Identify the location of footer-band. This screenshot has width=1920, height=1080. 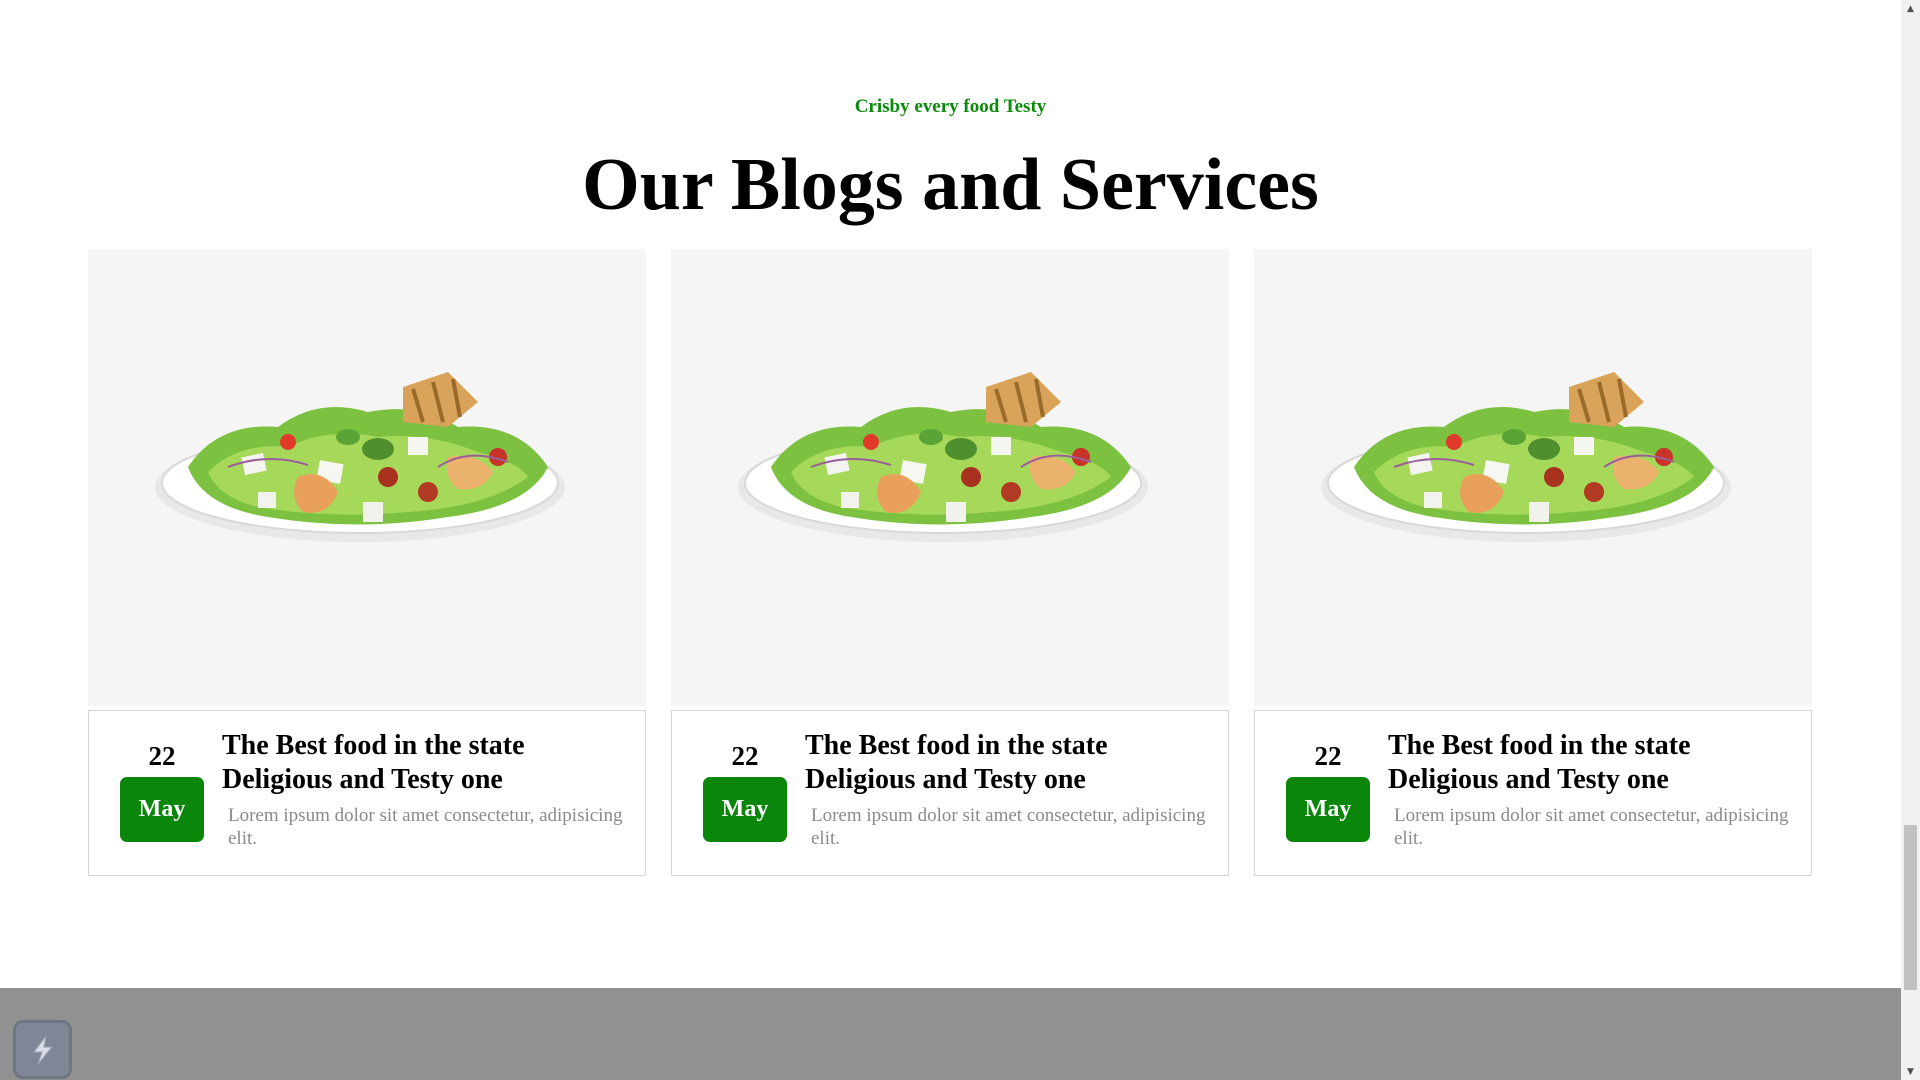
(950, 1034).